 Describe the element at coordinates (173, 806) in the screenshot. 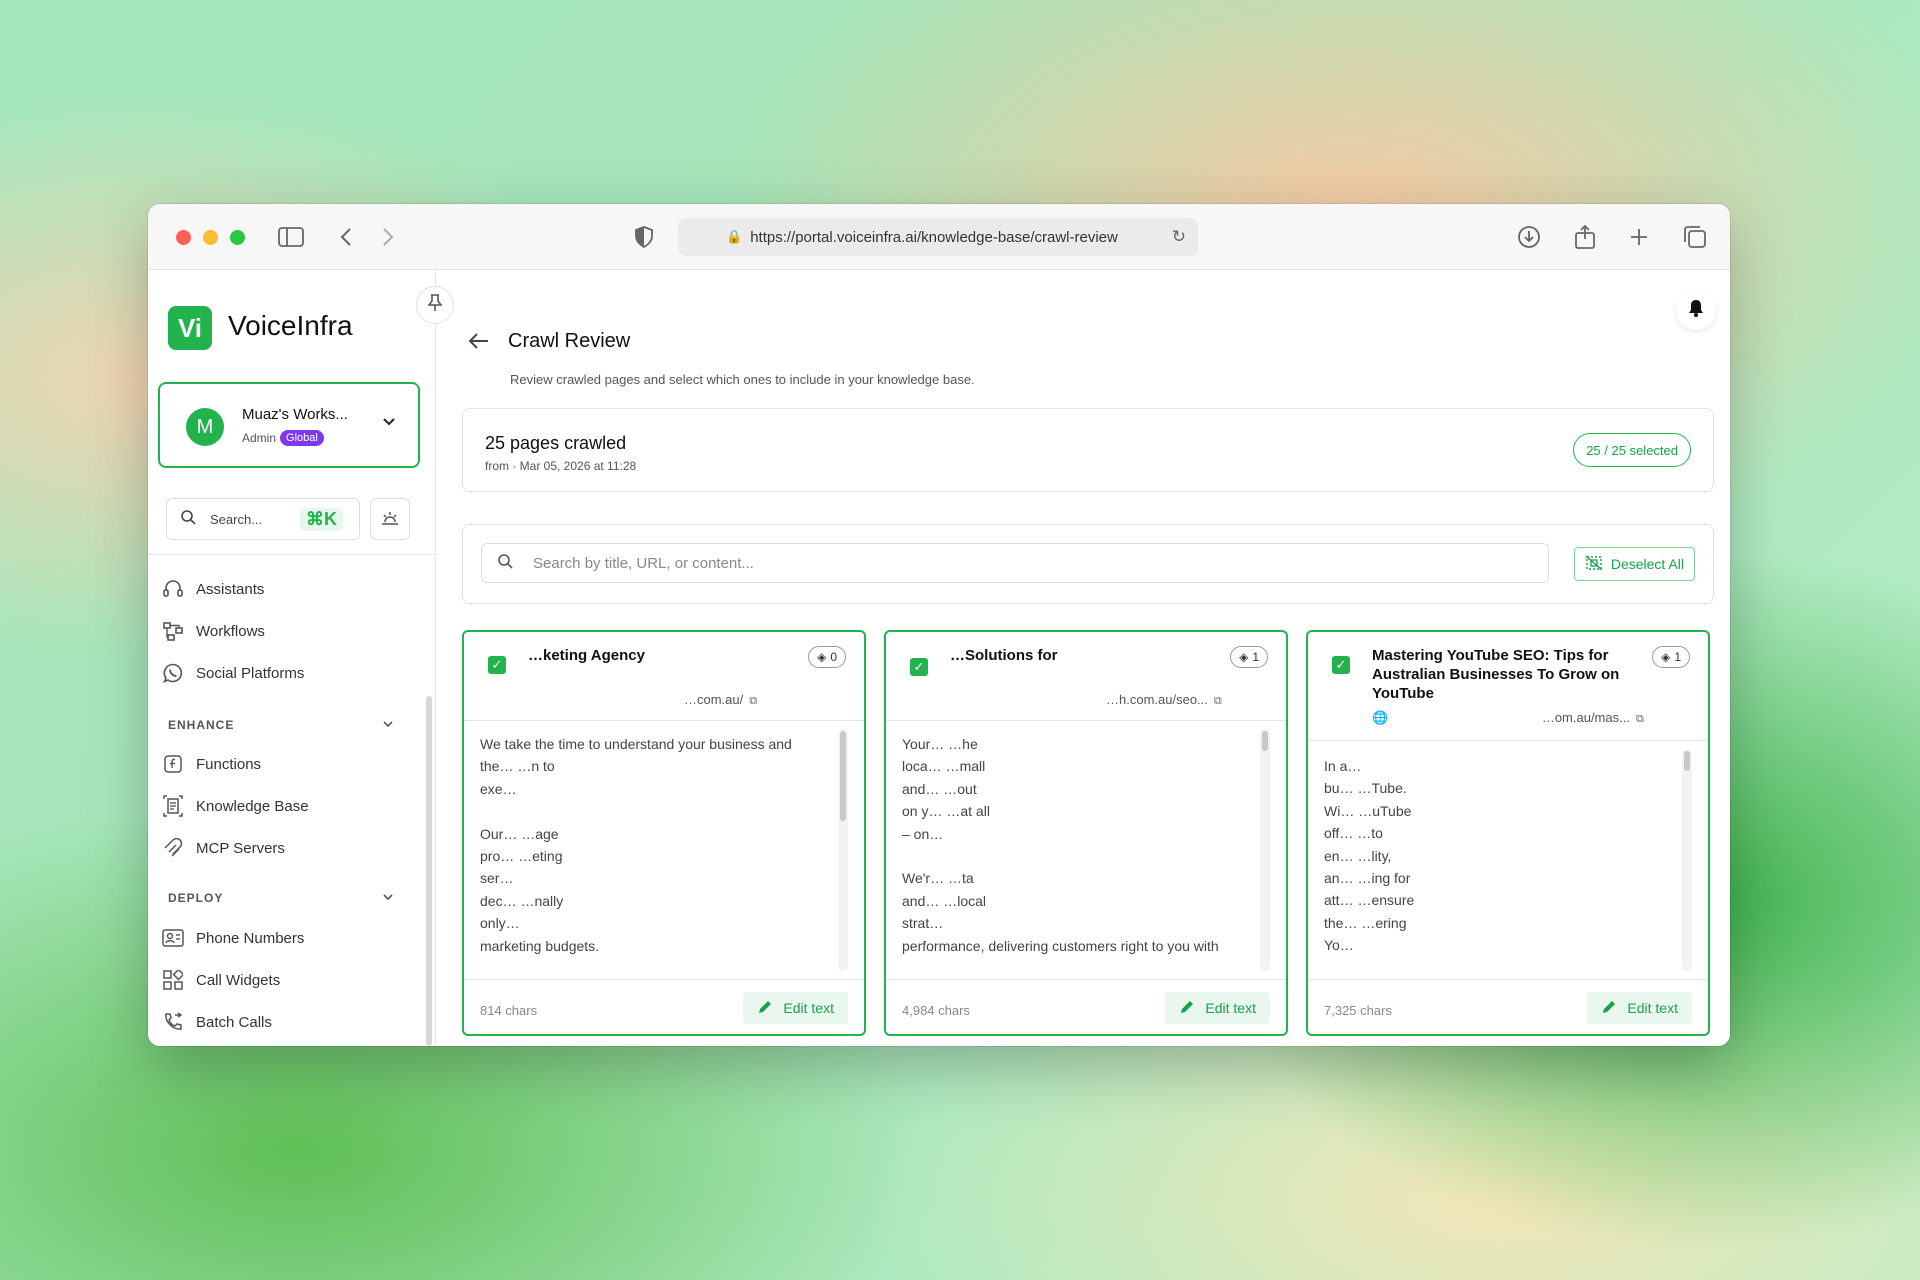

I see `document-icon` at that location.